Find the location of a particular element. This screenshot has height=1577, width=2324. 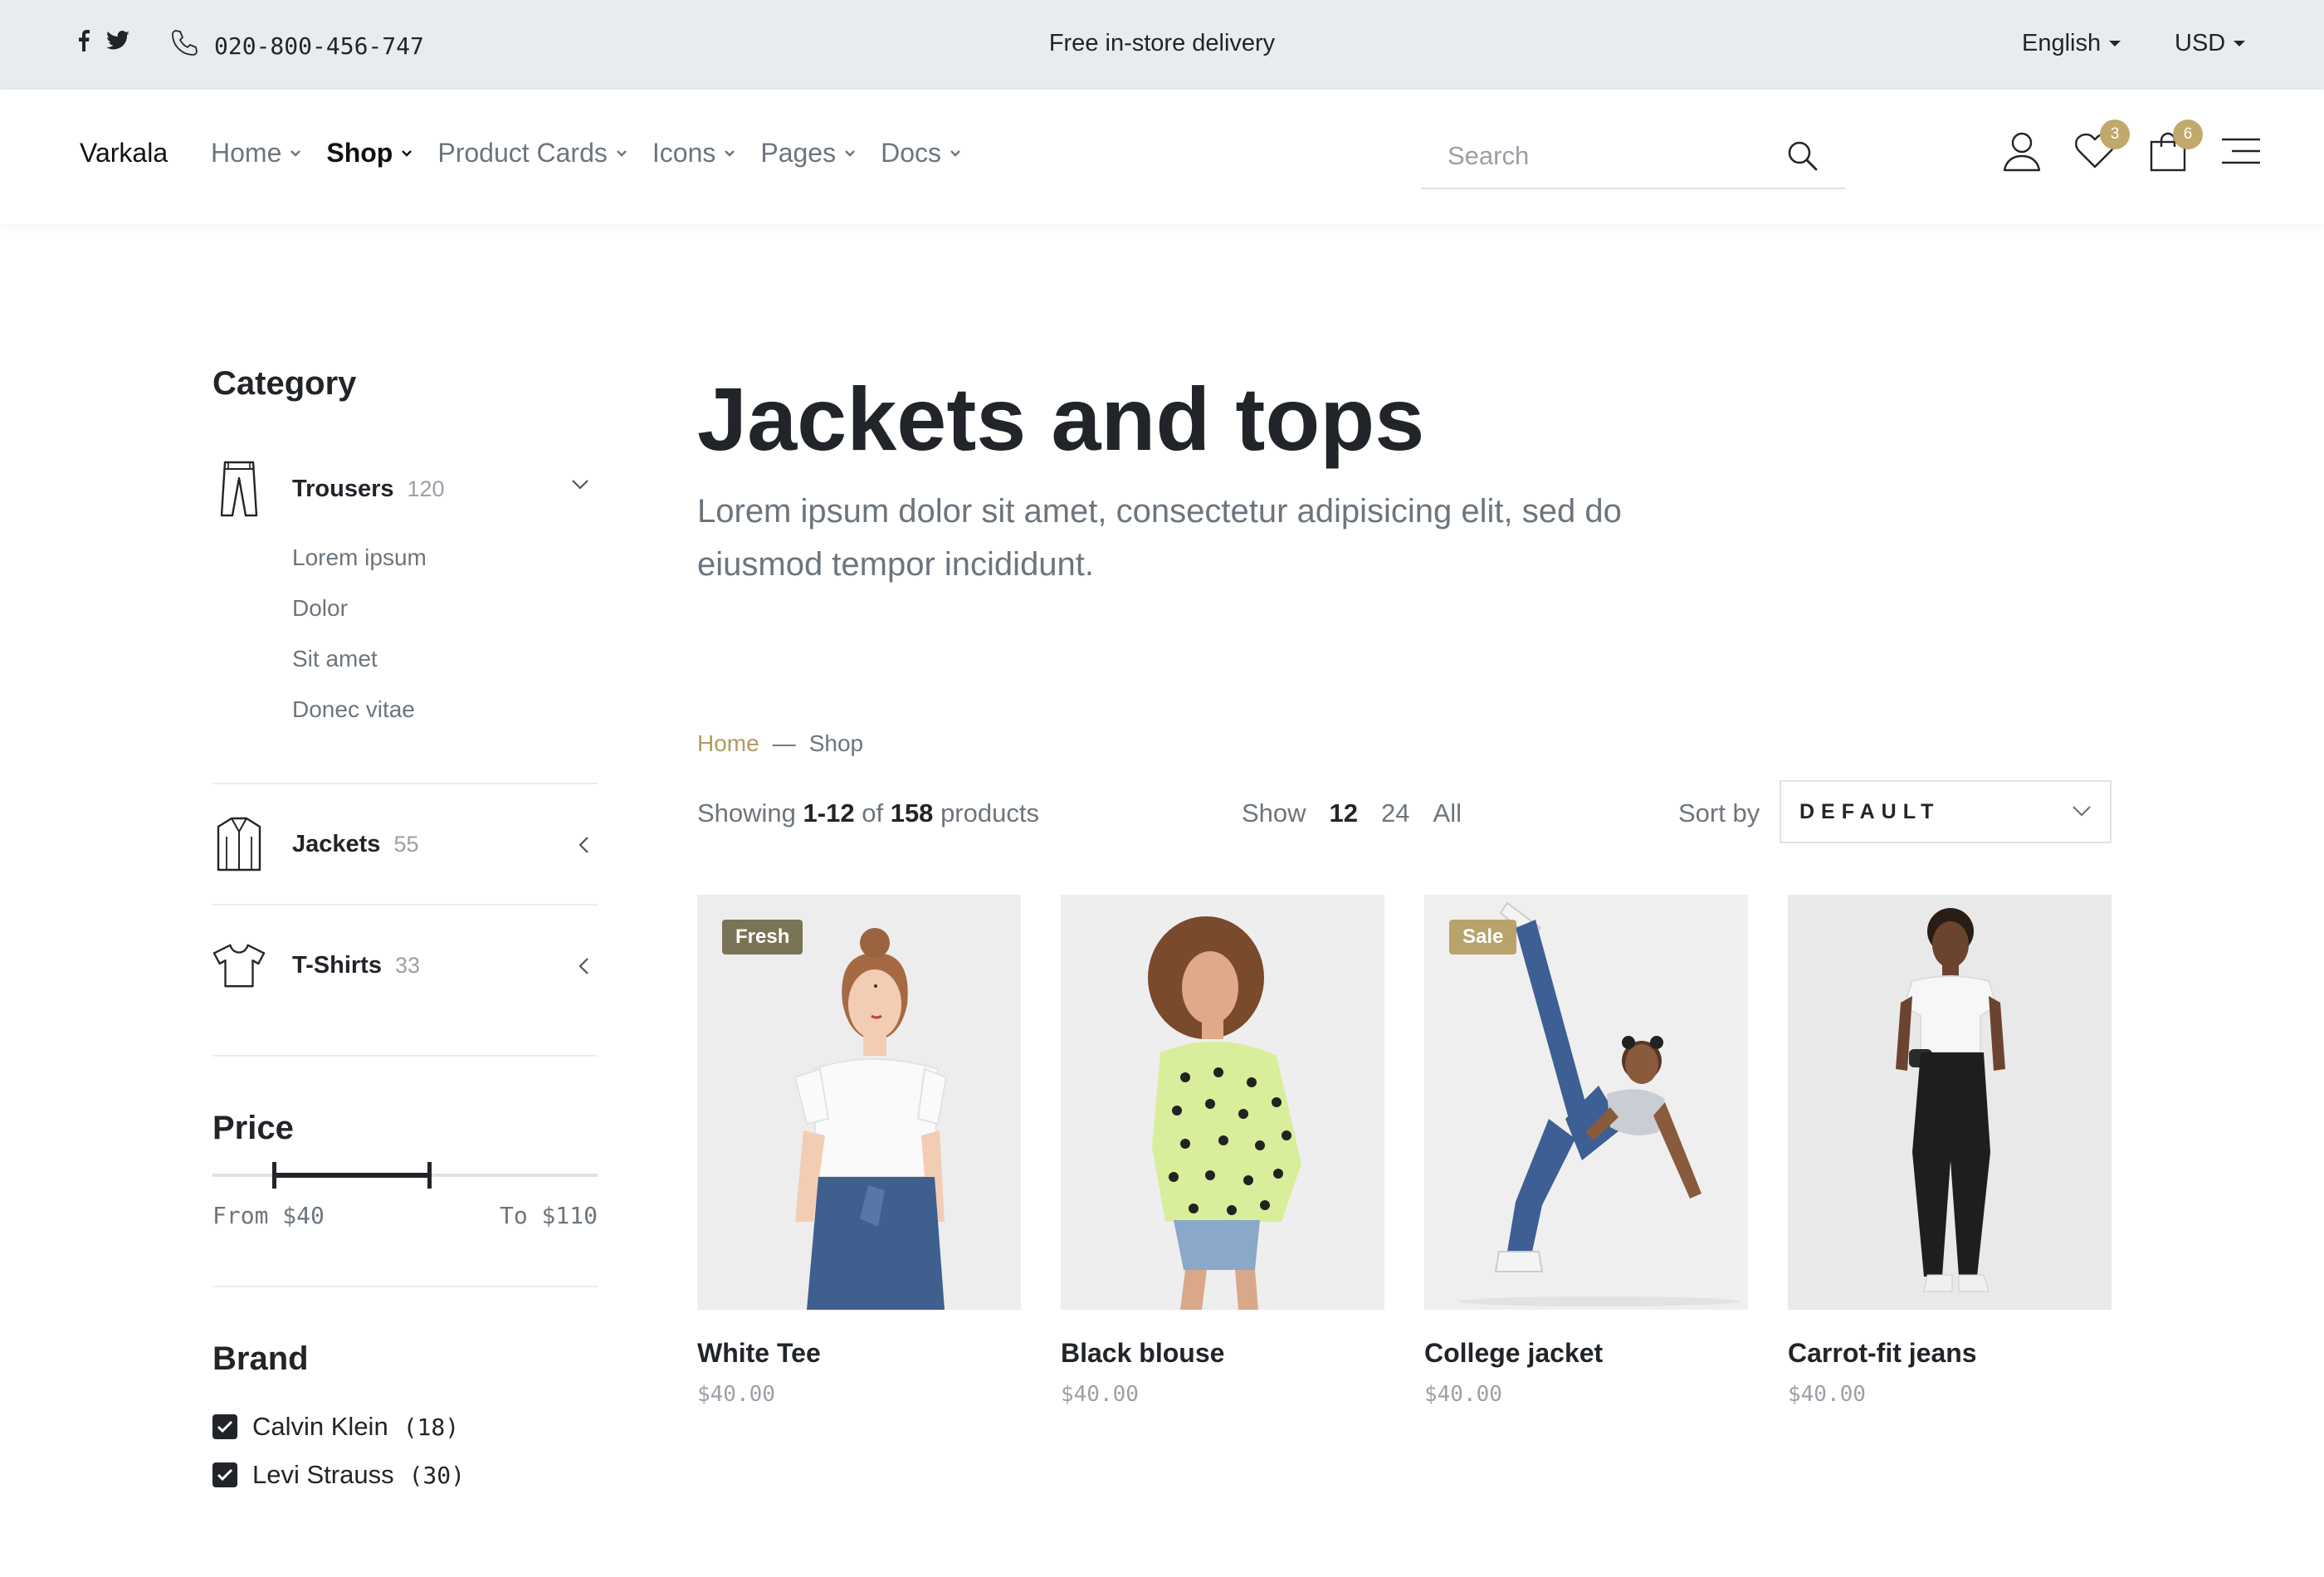

sort-value: DEFAULT is located at coordinates (1870, 811).